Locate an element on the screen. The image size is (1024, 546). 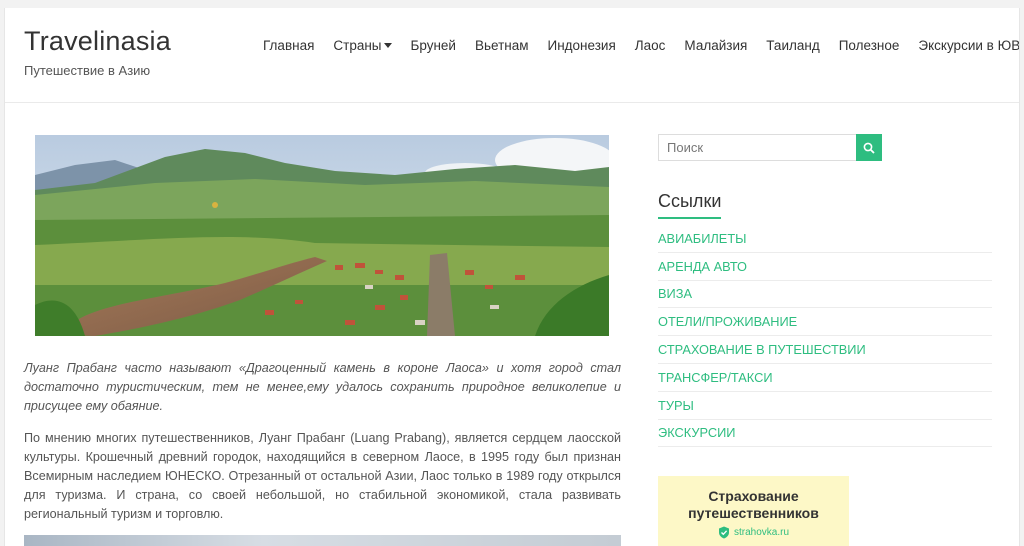
link-tours: ТУРЫ is located at coordinates (825, 406).